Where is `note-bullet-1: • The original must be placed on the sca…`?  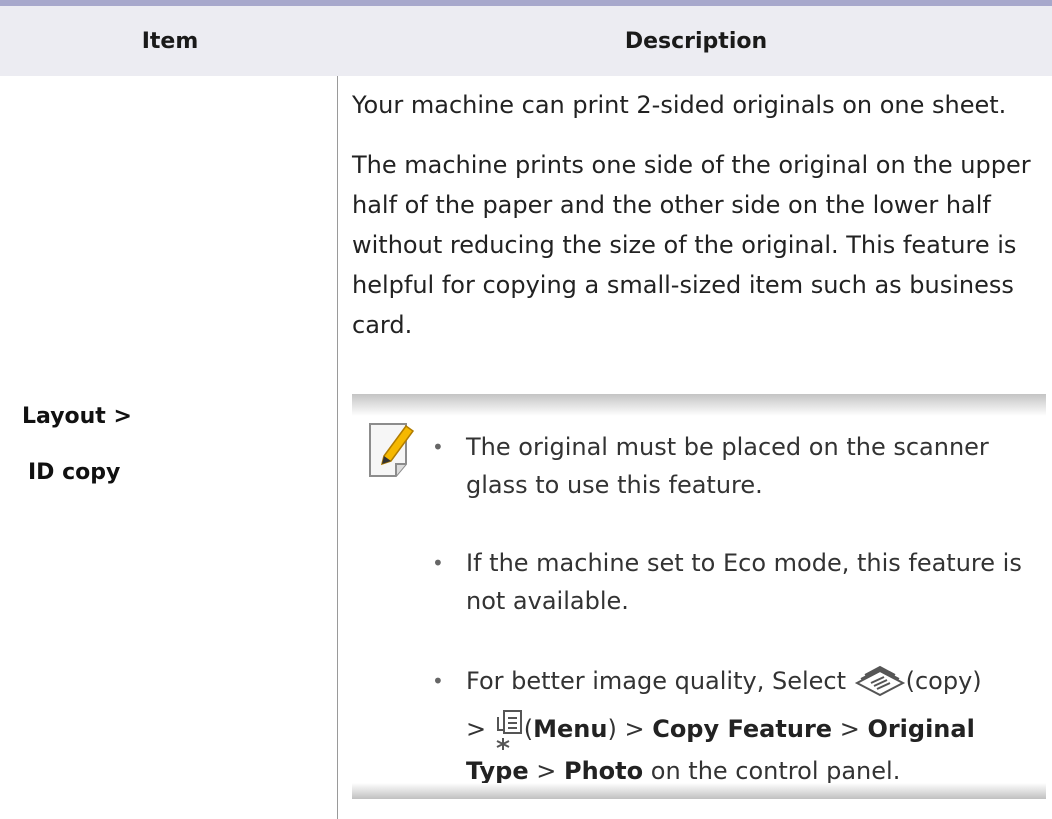 note-bullet-1: • The original must be placed on the sca… is located at coordinates (739, 466).